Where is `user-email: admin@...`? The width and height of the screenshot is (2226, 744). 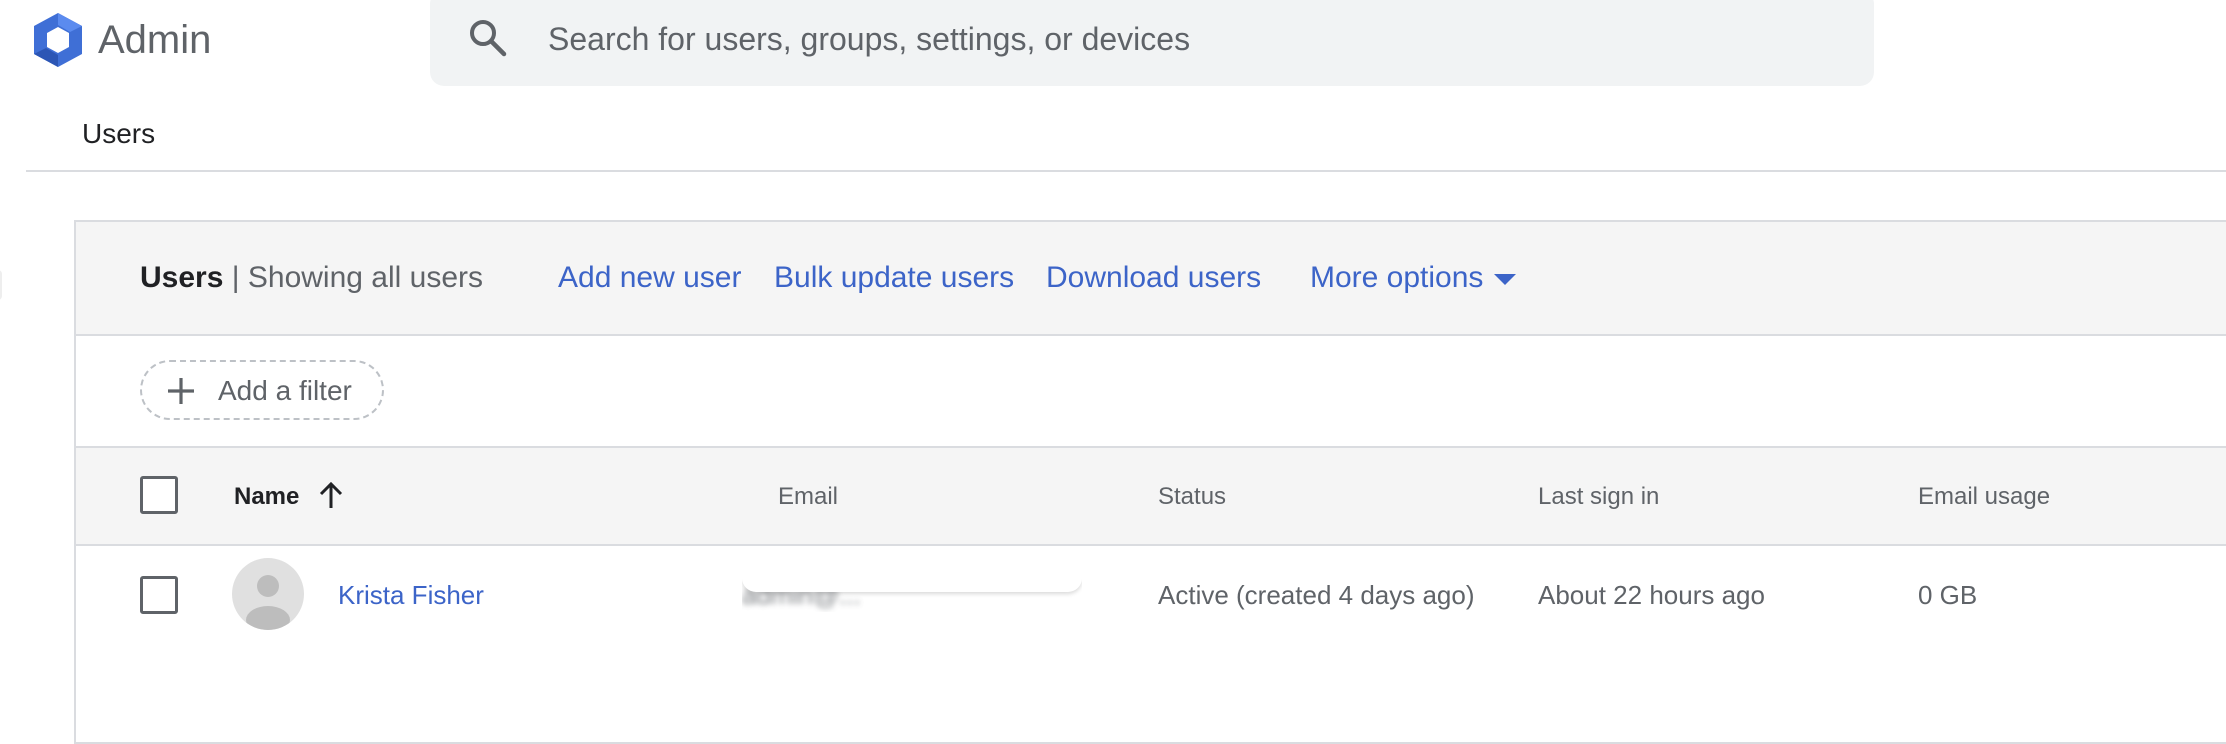 user-email: admin@... is located at coordinates (912, 595).